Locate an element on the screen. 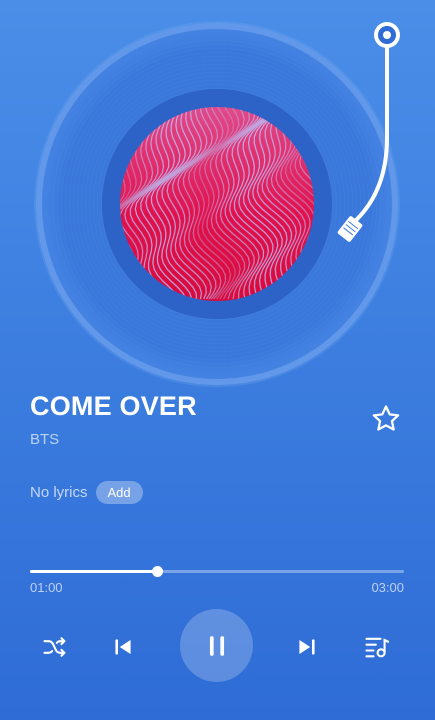  total-time: 03:00 is located at coordinates (387, 587).